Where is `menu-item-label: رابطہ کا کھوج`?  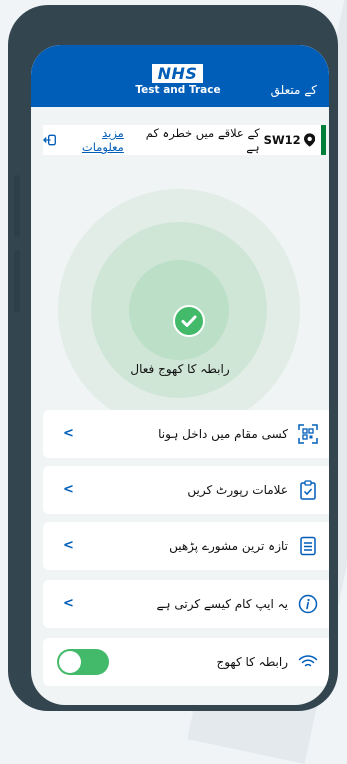
menu-item-label: رابطہ کا کھوج is located at coordinates (252, 662).